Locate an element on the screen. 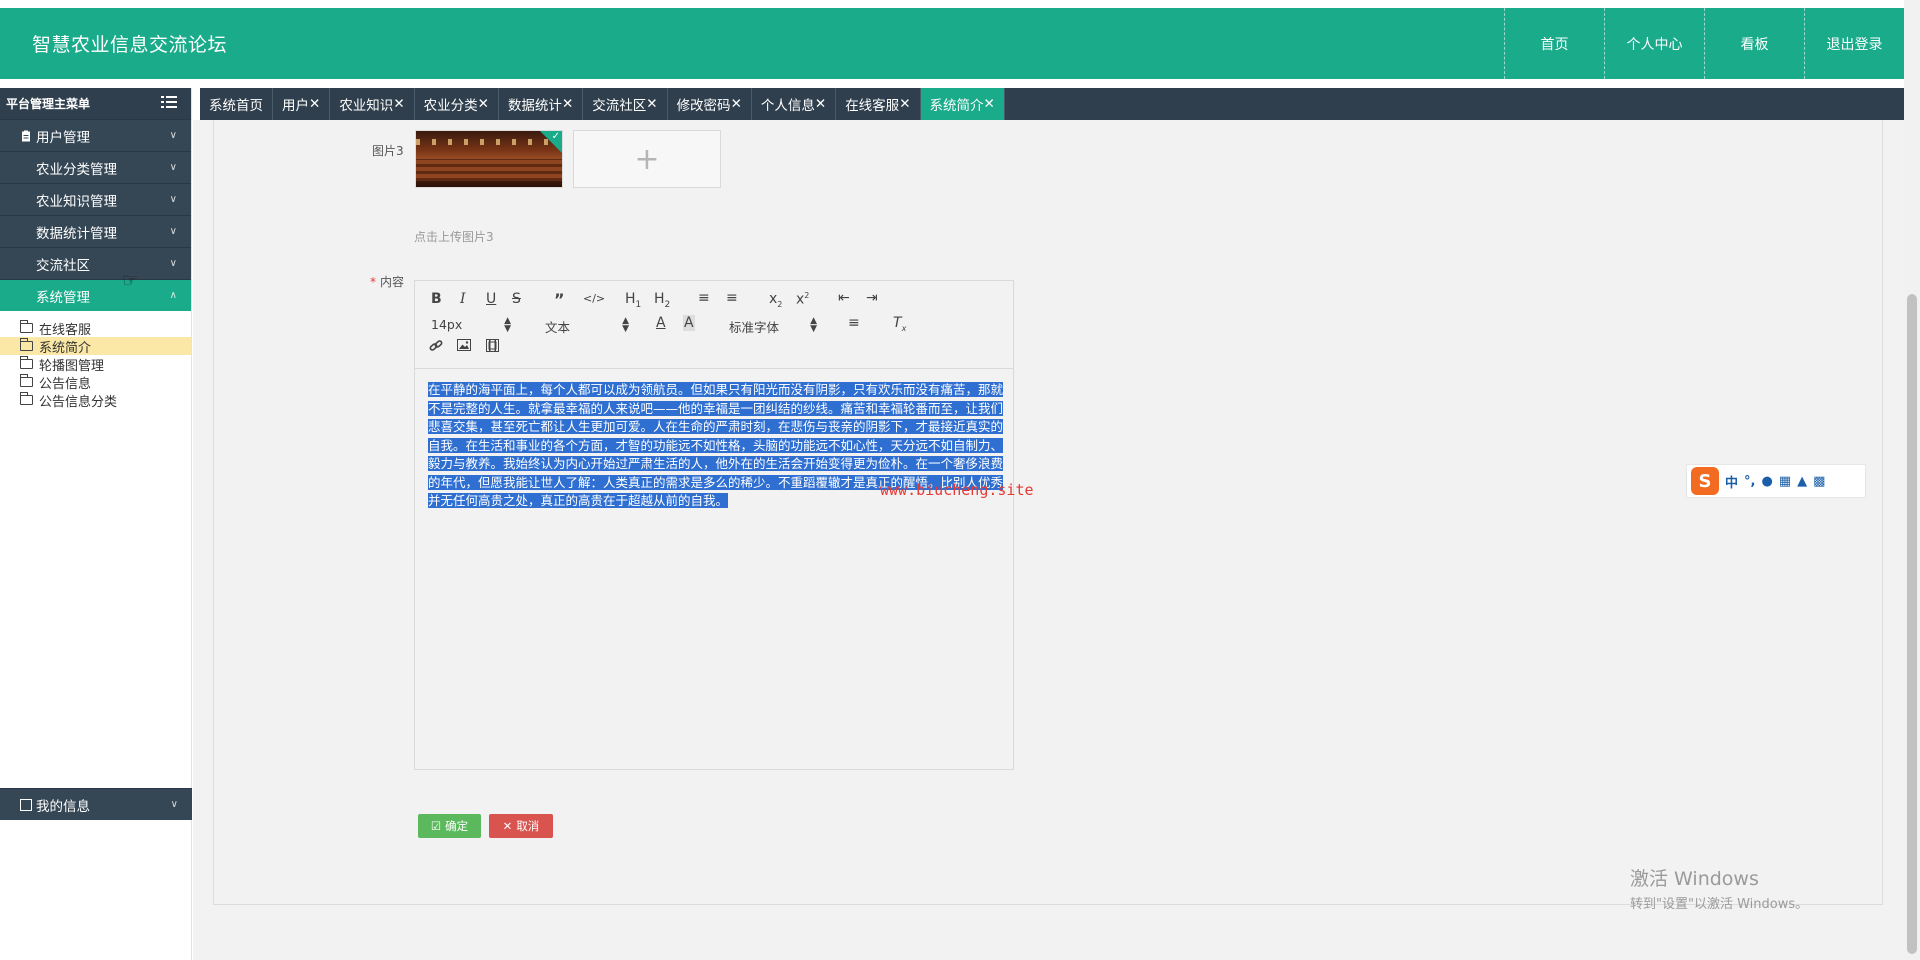 This screenshot has height=960, width=1920. strikethrough-icon: S is located at coordinates (516, 299).